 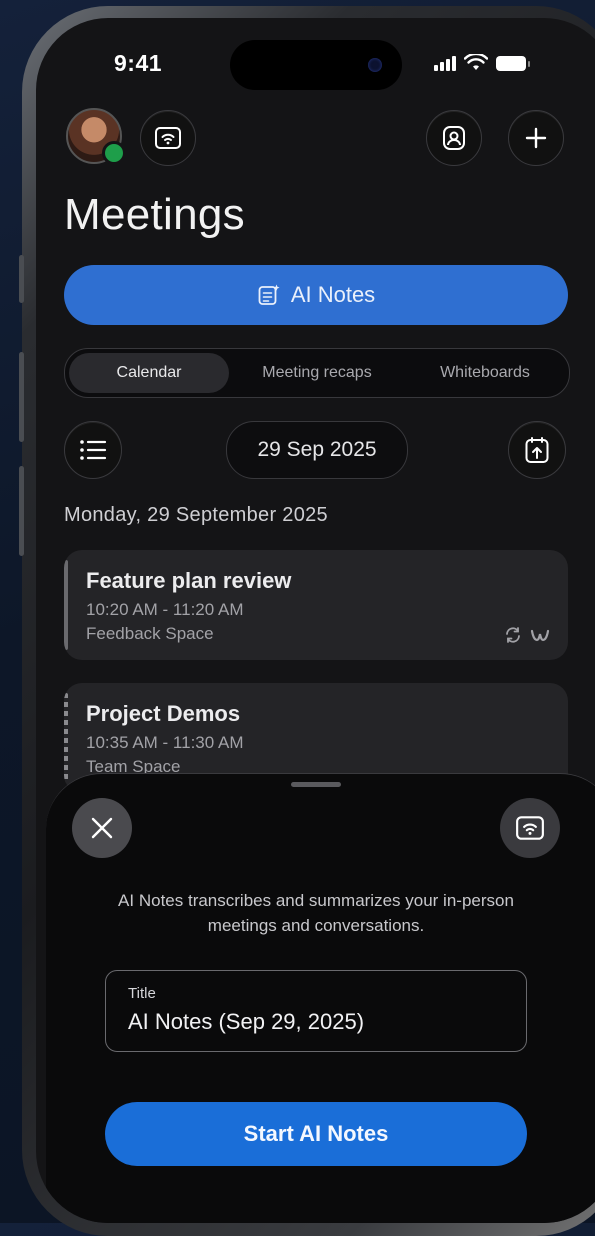 I want to click on contact-icon, so click(x=454, y=138).